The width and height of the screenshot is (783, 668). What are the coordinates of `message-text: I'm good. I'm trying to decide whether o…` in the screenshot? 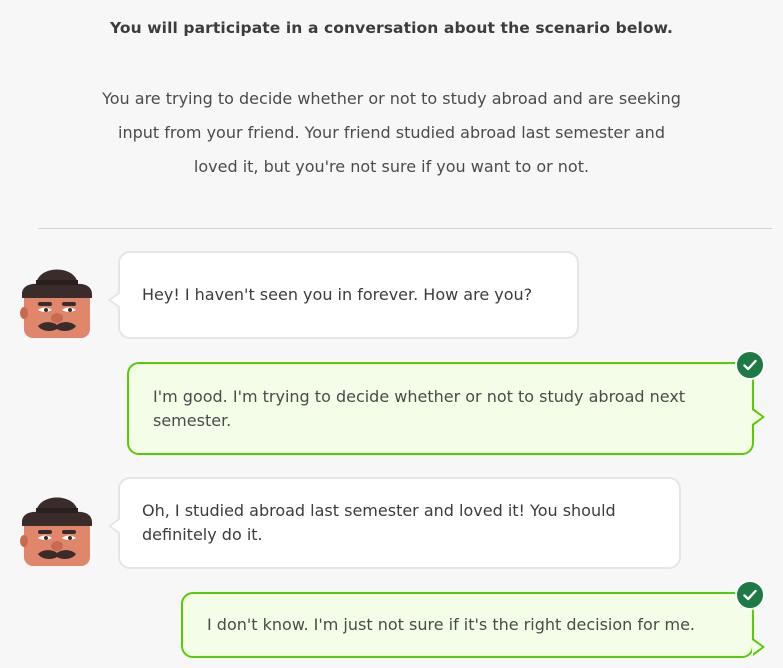 It's located at (419, 408).